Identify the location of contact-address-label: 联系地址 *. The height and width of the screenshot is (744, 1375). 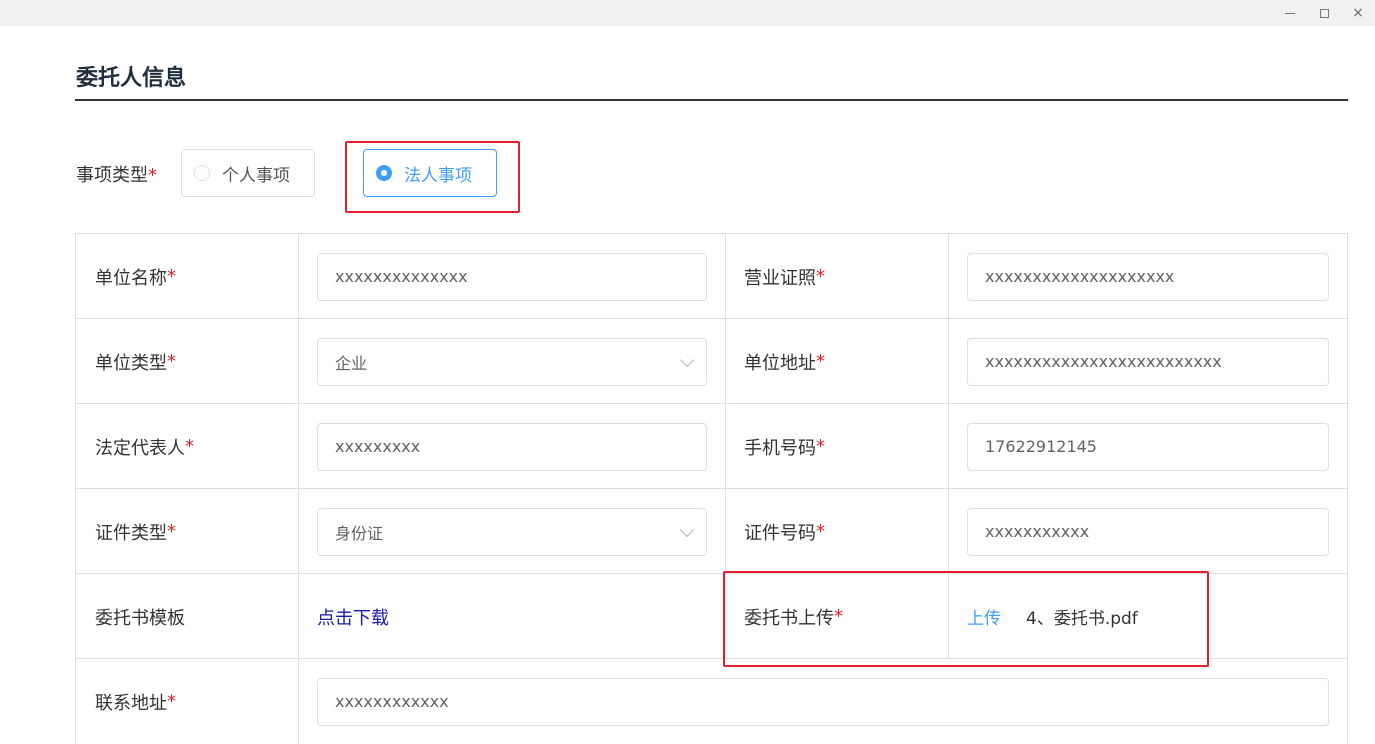
(187, 701).